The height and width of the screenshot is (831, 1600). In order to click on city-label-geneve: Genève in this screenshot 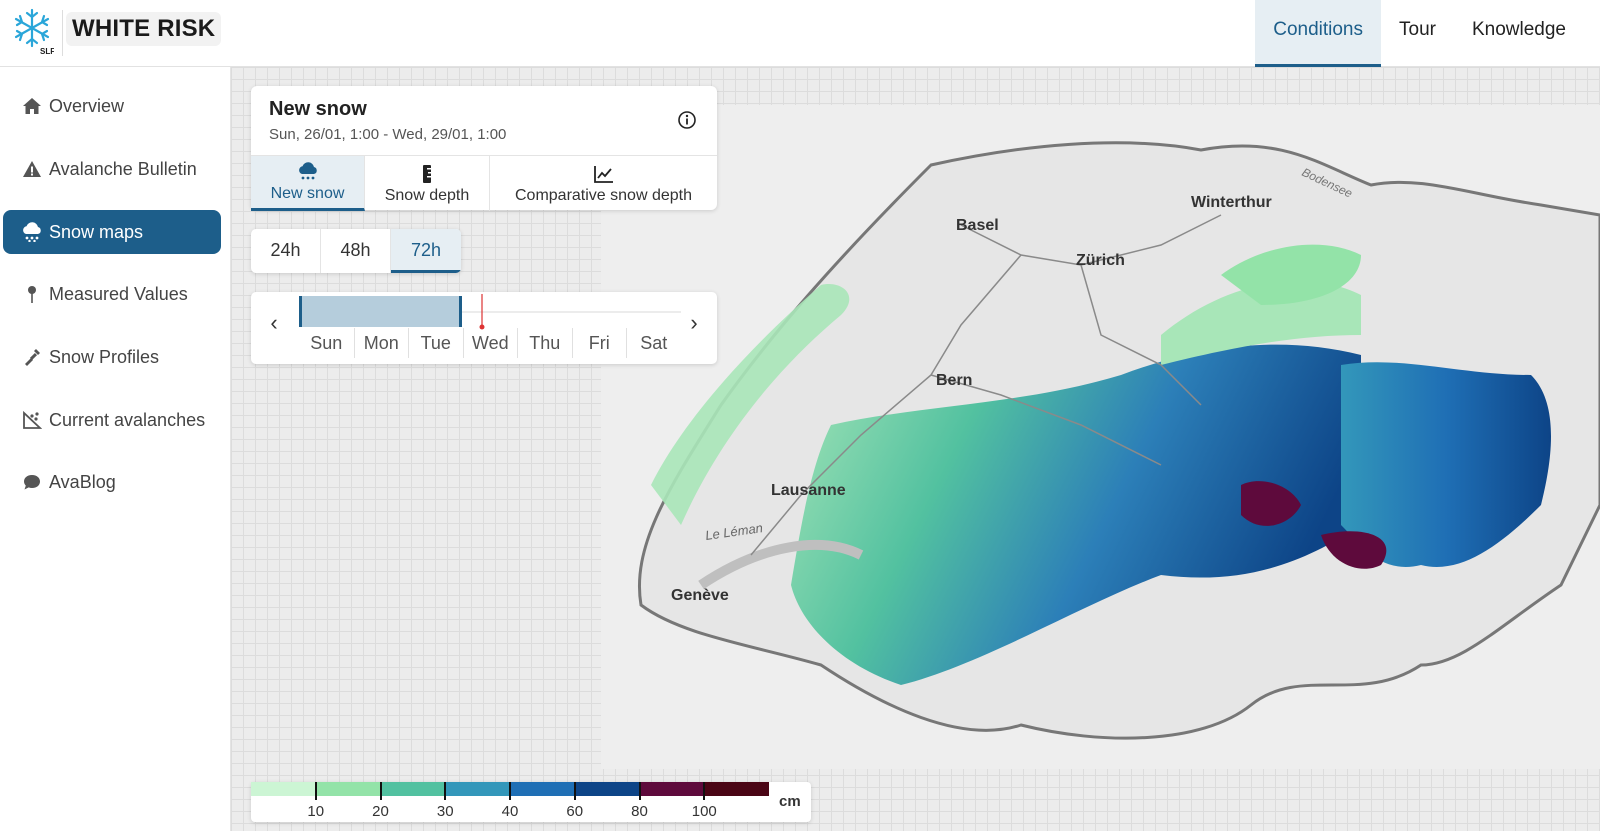, I will do `click(700, 595)`.